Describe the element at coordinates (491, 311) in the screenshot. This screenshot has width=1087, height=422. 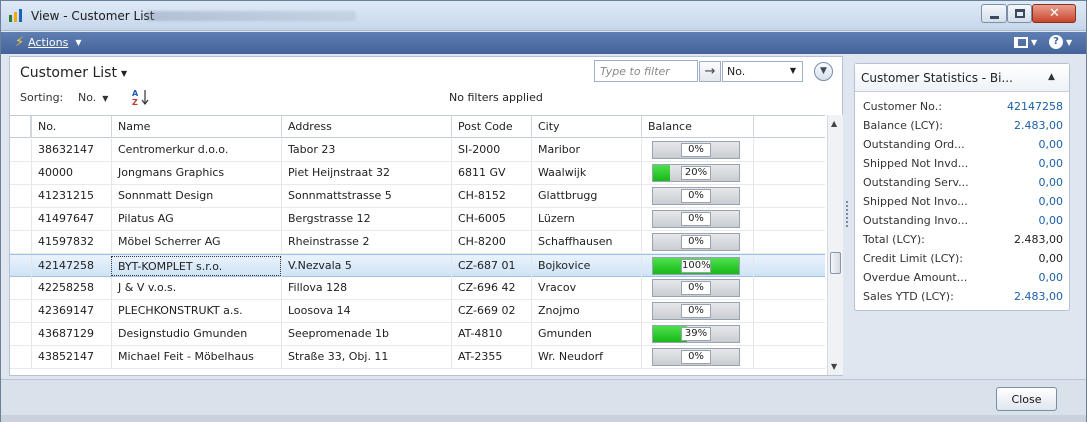
I see `cell-post-code: CZ-669 02` at that location.